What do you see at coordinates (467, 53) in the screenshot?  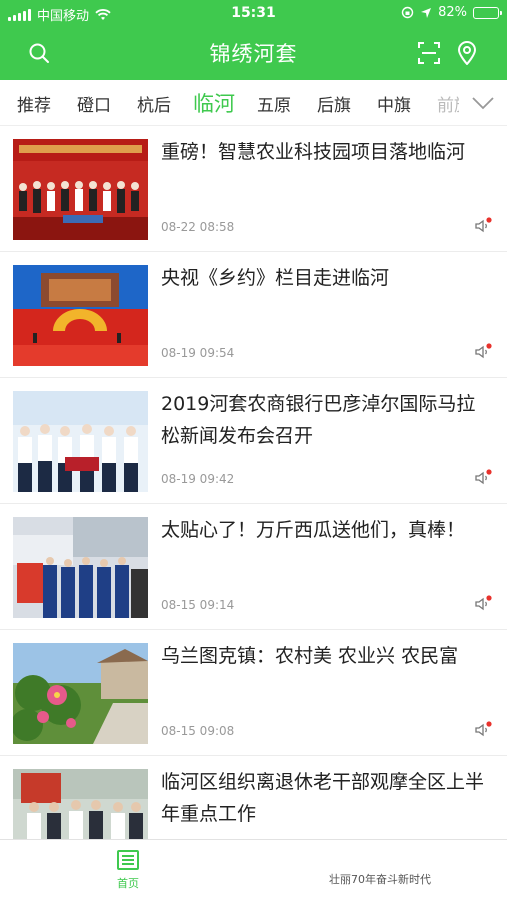 I see `location-pin-icon` at bounding box center [467, 53].